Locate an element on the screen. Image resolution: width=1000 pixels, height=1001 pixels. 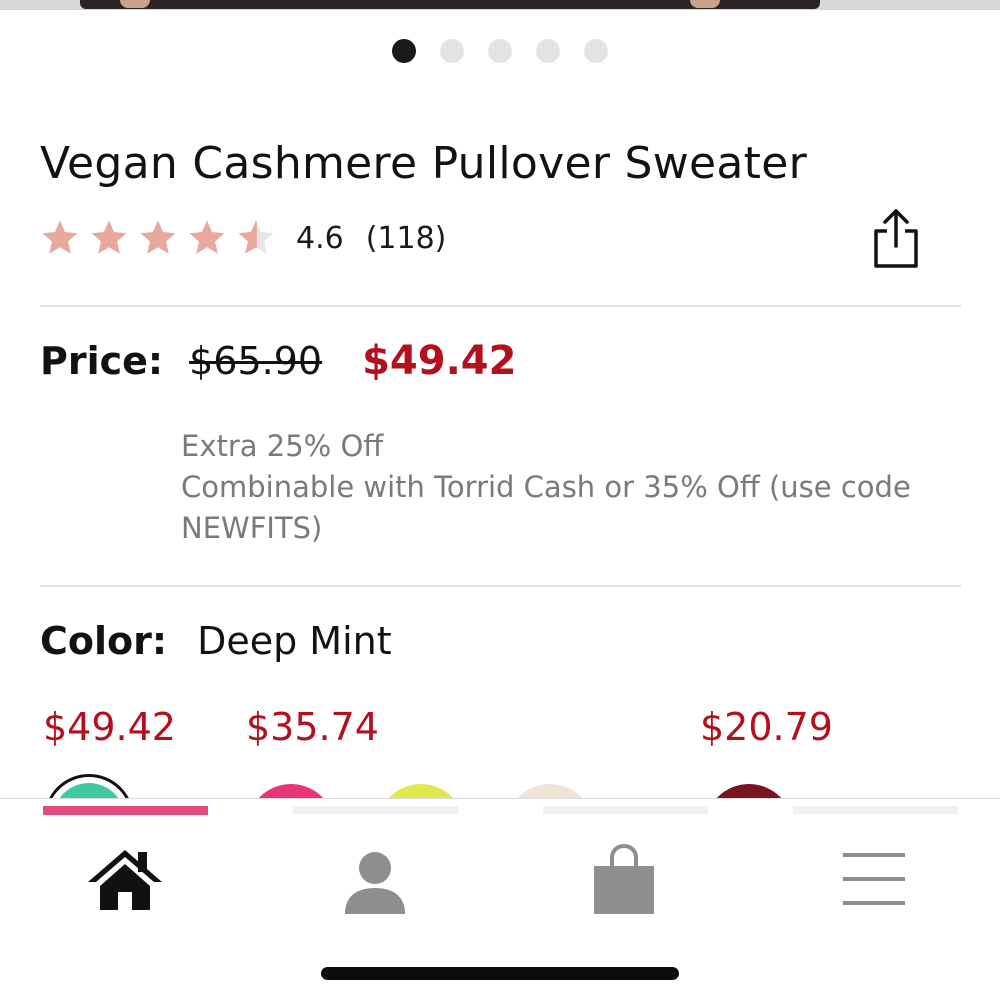
tab-home is located at coordinates (125, 879).